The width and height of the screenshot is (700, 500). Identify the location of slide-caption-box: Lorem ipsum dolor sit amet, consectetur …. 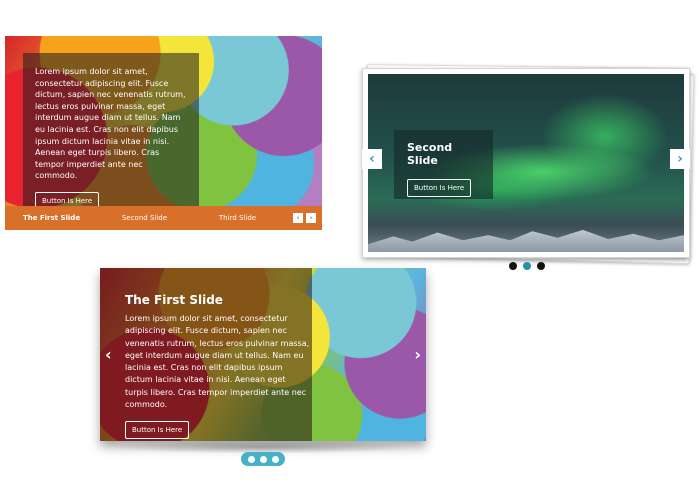
(111, 139).